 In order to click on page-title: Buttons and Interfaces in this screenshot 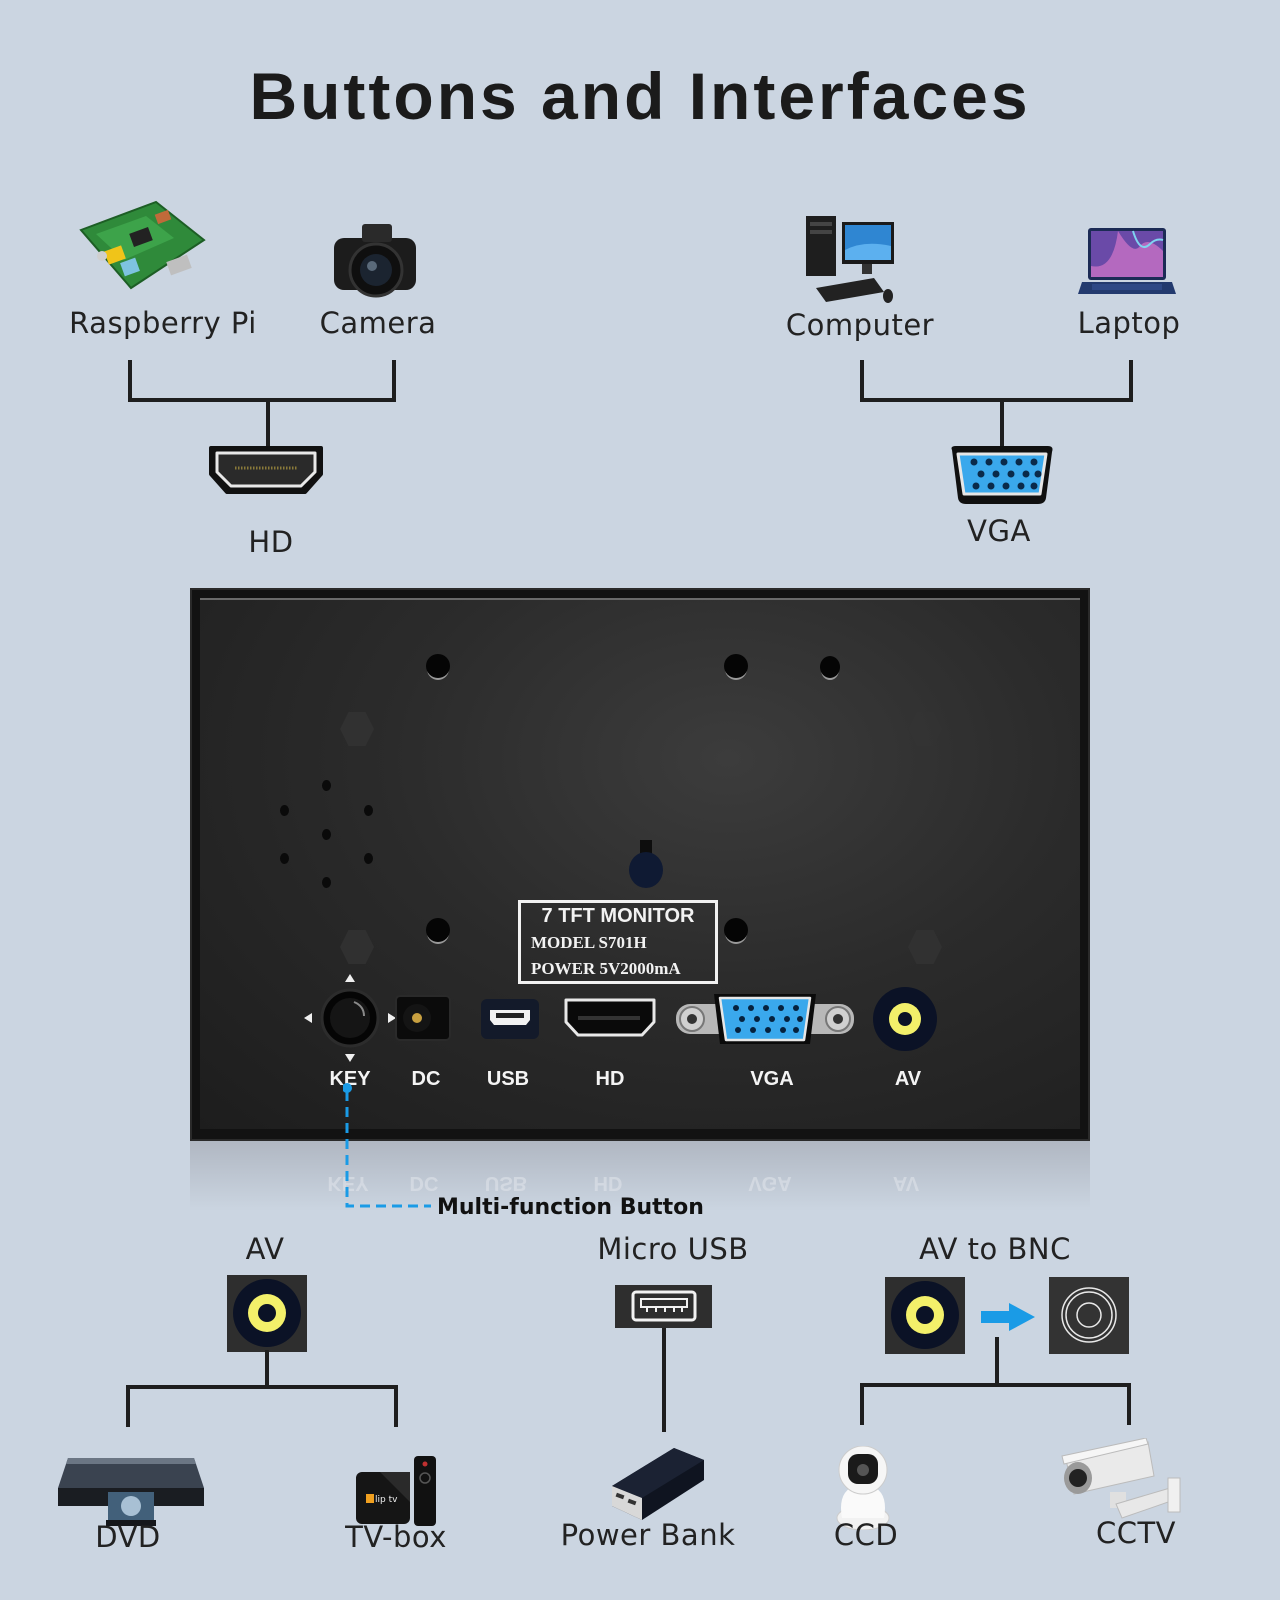, I will do `click(640, 96)`.